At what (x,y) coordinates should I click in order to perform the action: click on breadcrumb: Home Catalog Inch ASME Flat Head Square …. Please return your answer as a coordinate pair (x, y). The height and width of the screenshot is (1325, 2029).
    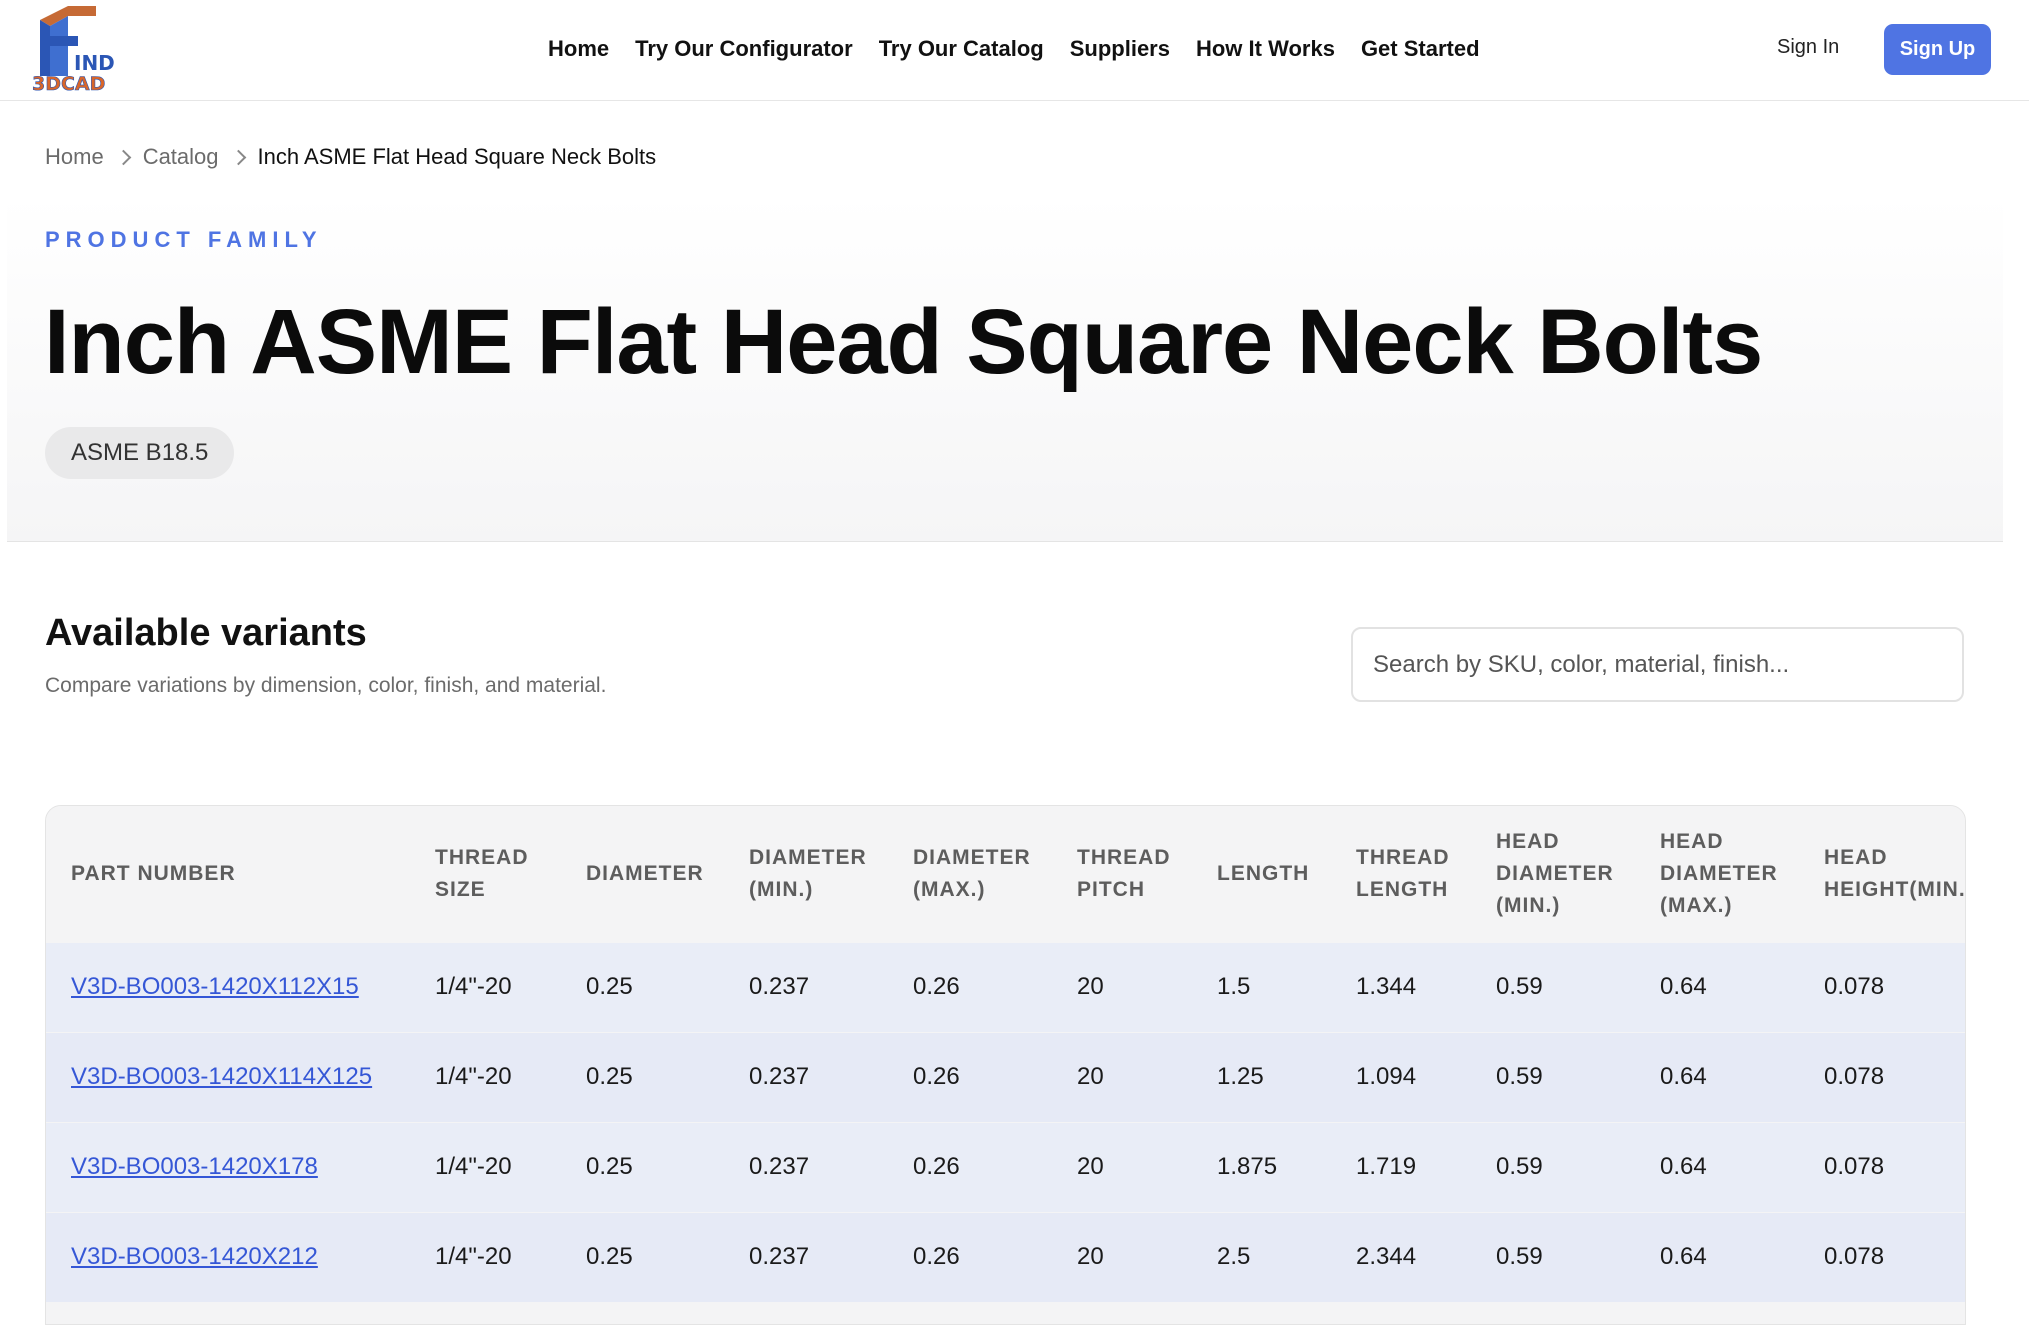
    Looking at the image, I should click on (350, 157).